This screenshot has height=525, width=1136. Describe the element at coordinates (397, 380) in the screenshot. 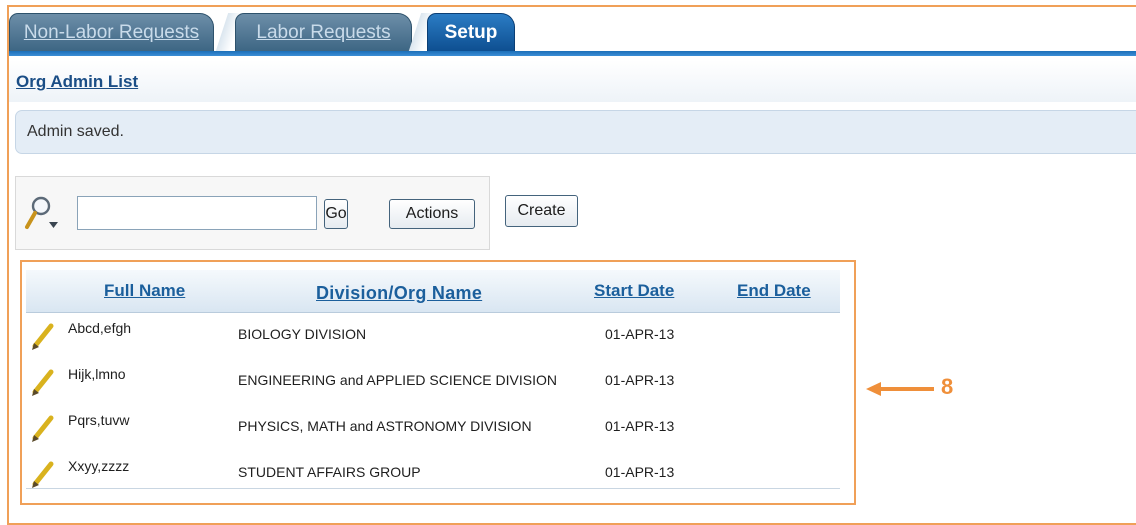

I see `division-cell: ENGINEERING and APPLIED SCIENCE DIVISION` at that location.